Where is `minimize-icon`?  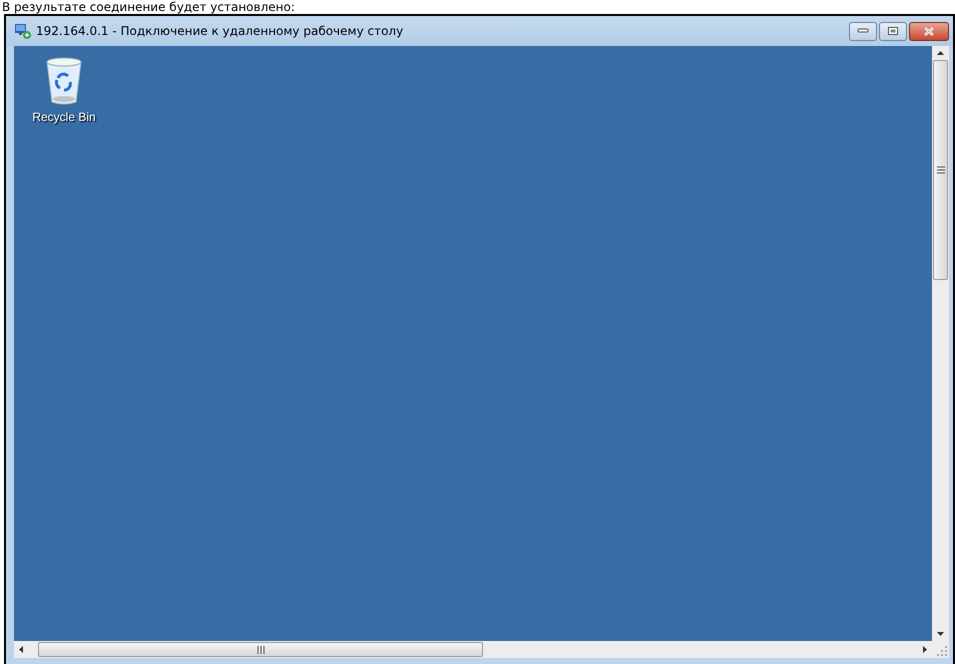 minimize-icon is located at coordinates (863, 31).